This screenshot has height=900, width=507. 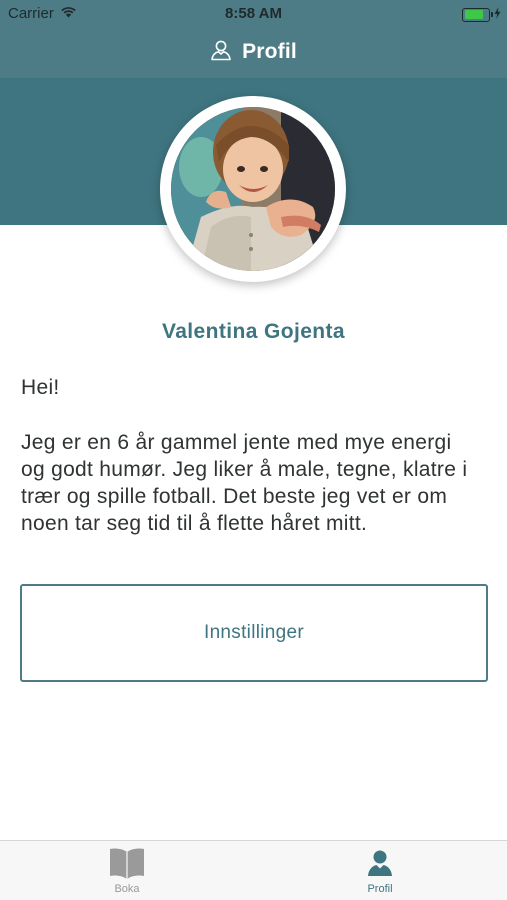 I want to click on charging-bolt-icon, so click(x=497, y=14).